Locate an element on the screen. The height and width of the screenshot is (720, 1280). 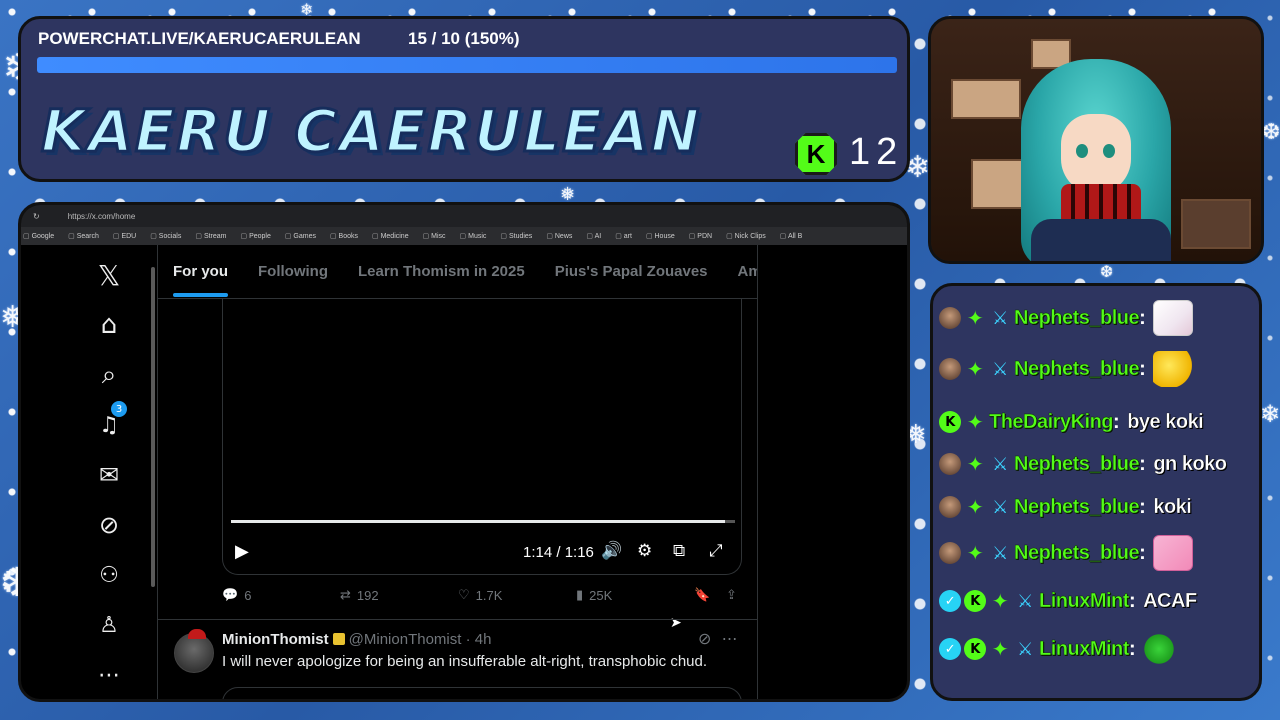
bookmark-item: All B is located at coordinates (791, 236).